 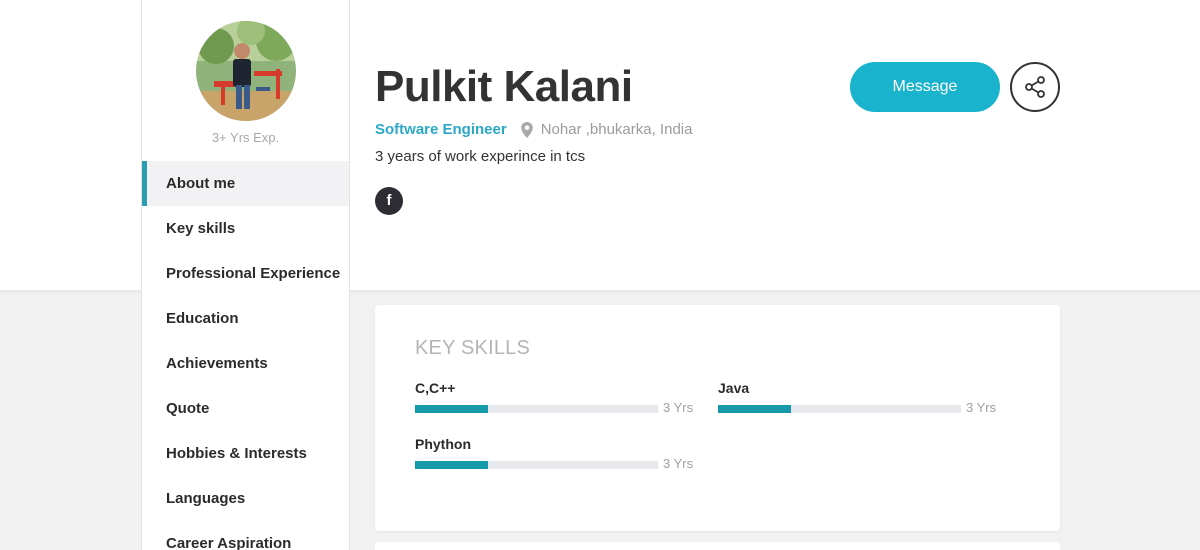 I want to click on profile-name: Pulkit Kalani, so click(x=504, y=86).